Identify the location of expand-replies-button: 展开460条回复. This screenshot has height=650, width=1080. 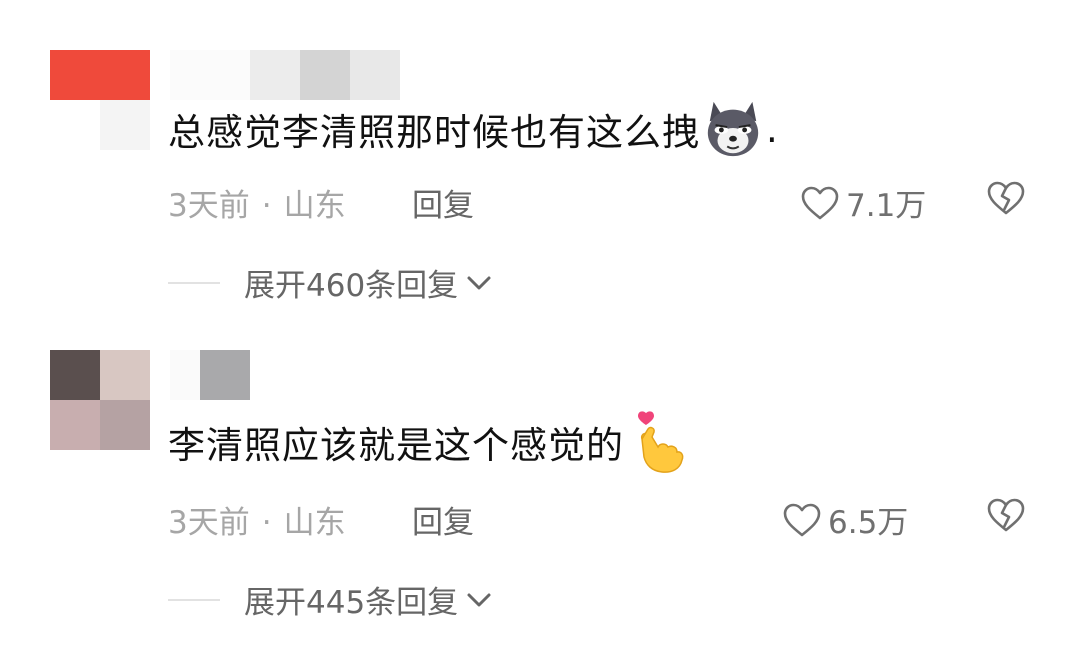
(330, 282).